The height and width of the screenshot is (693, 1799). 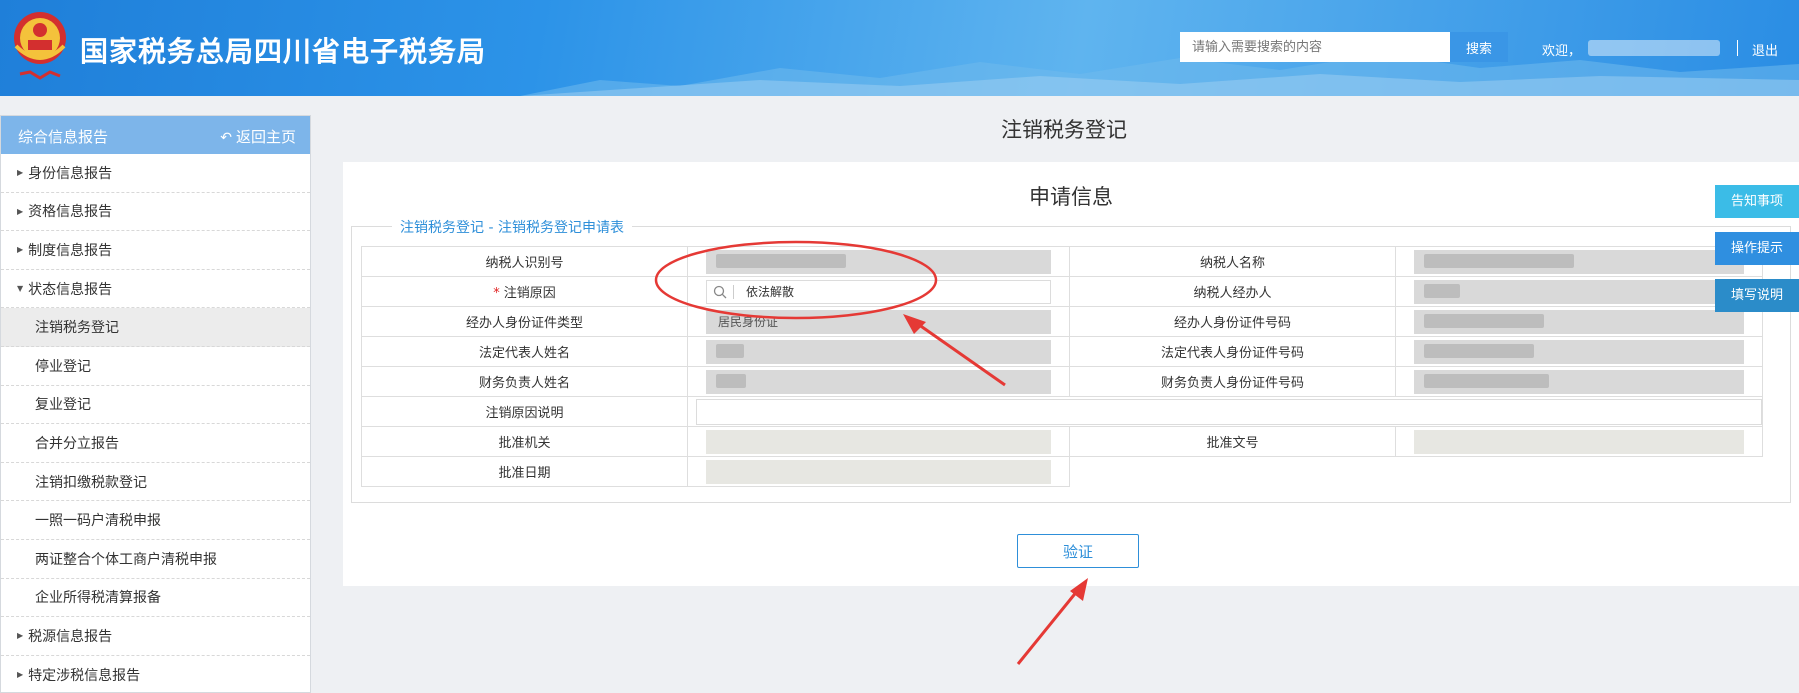 I want to click on fieldset-legend: 注销税务登记 - 注销税务登记申请表, so click(x=512, y=227).